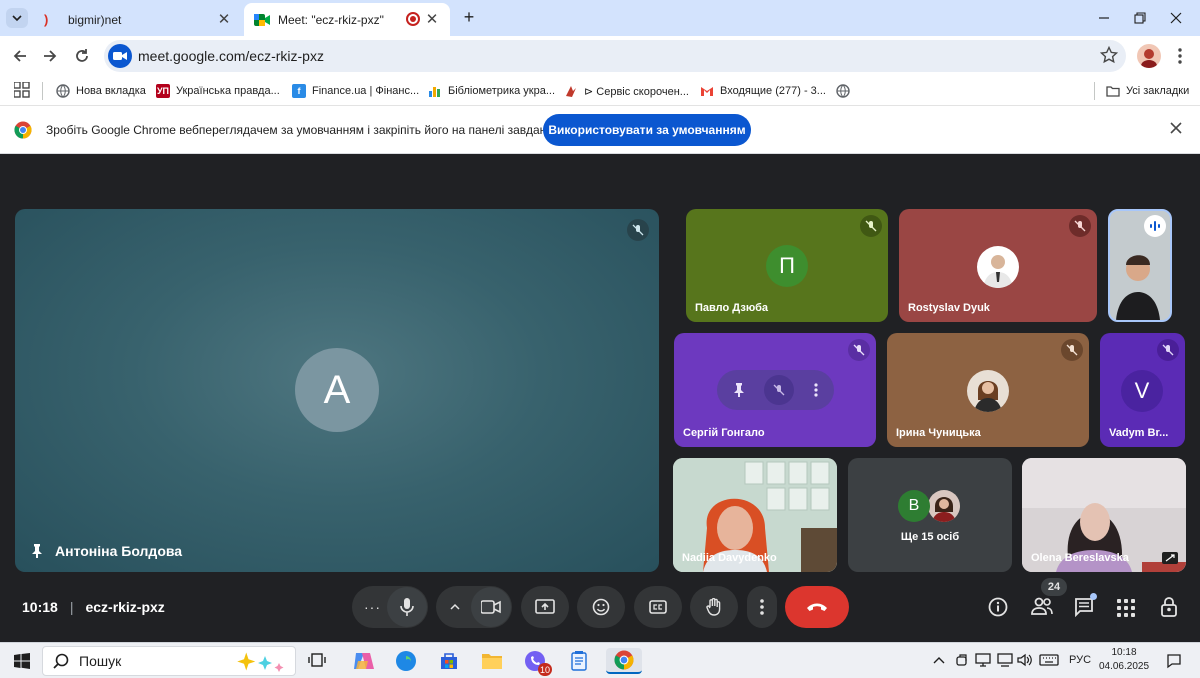  I want to click on meeting-details-button, so click(998, 607).